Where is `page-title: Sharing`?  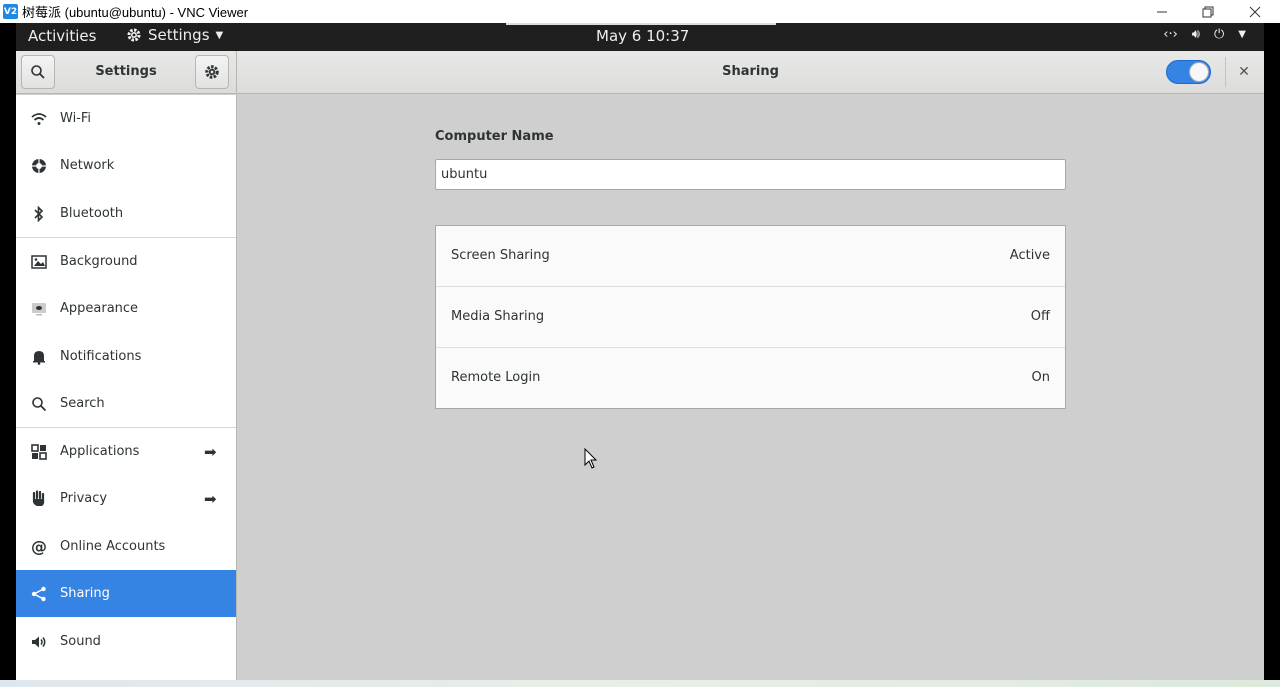
page-title: Sharing is located at coordinates (750, 71).